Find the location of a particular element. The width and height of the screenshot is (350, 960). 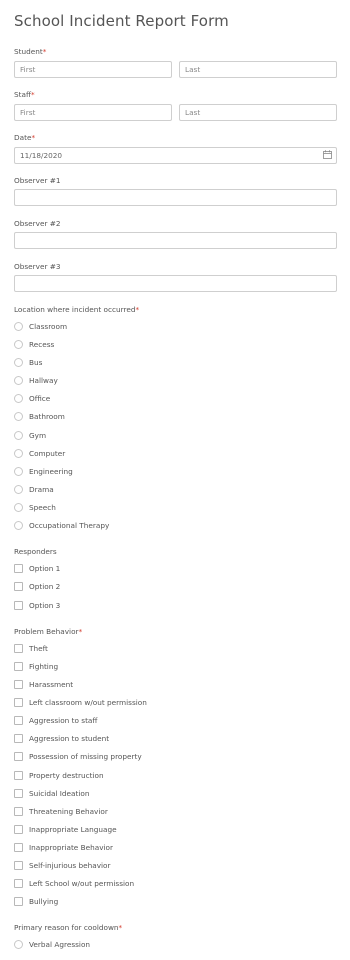

behavior-option: Threatening Behavior is located at coordinates (61, 811).